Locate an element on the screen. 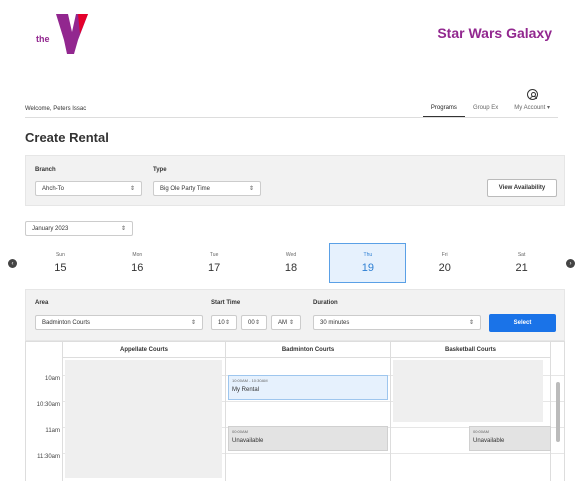  day-number: 15 is located at coordinates (60, 268).